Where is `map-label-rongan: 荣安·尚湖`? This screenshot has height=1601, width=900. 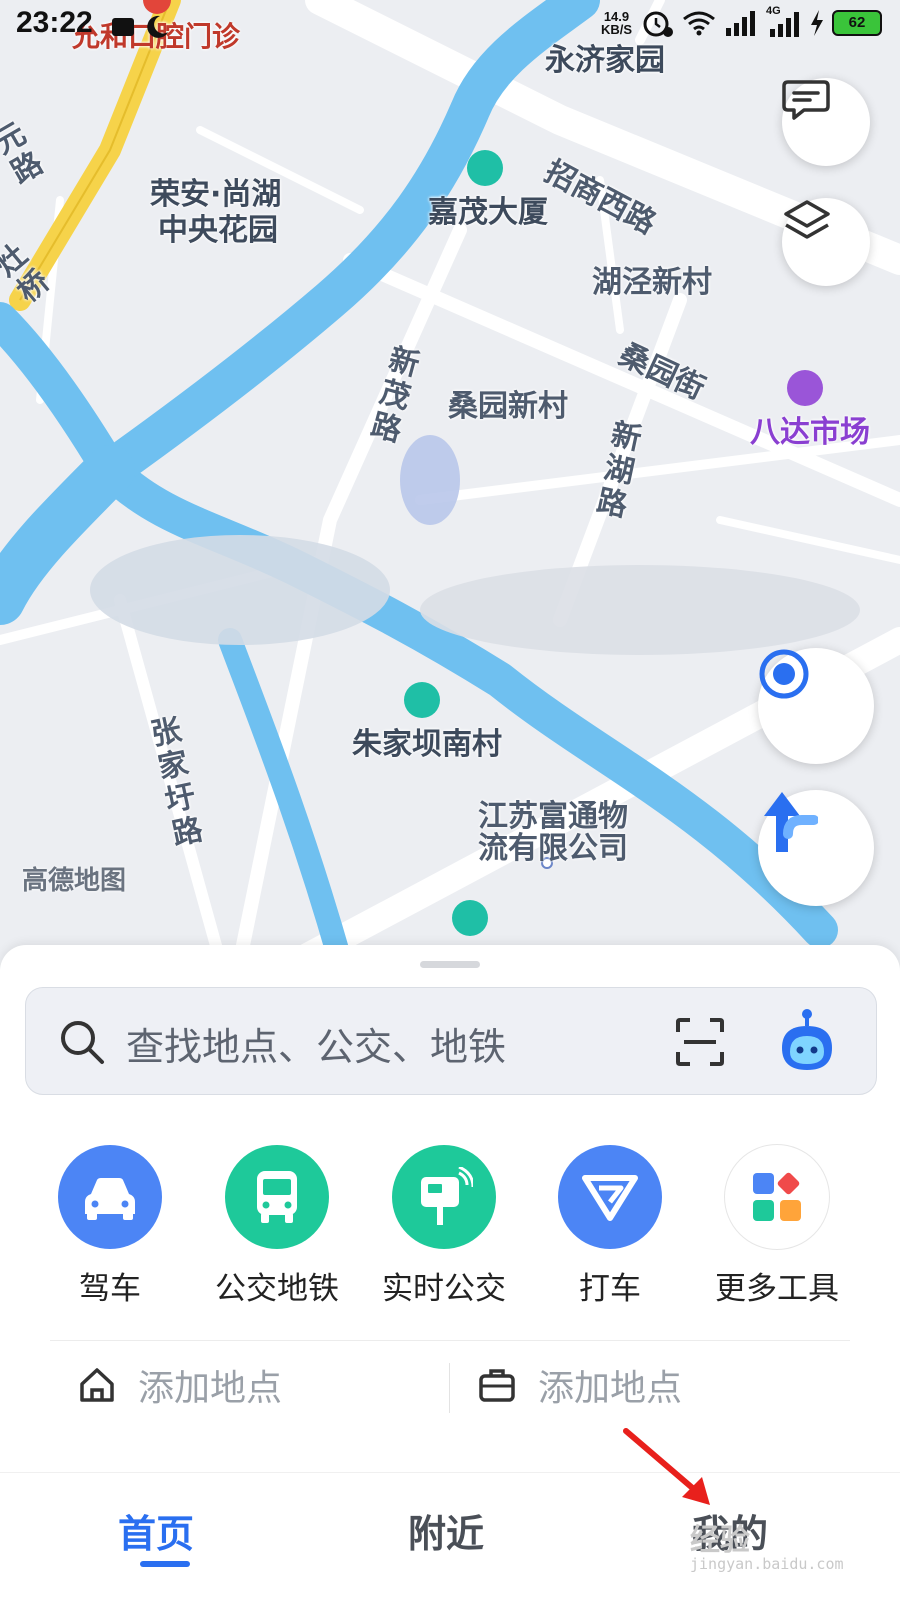
map-label-rongan: 荣安·尚湖 is located at coordinates (215, 195).